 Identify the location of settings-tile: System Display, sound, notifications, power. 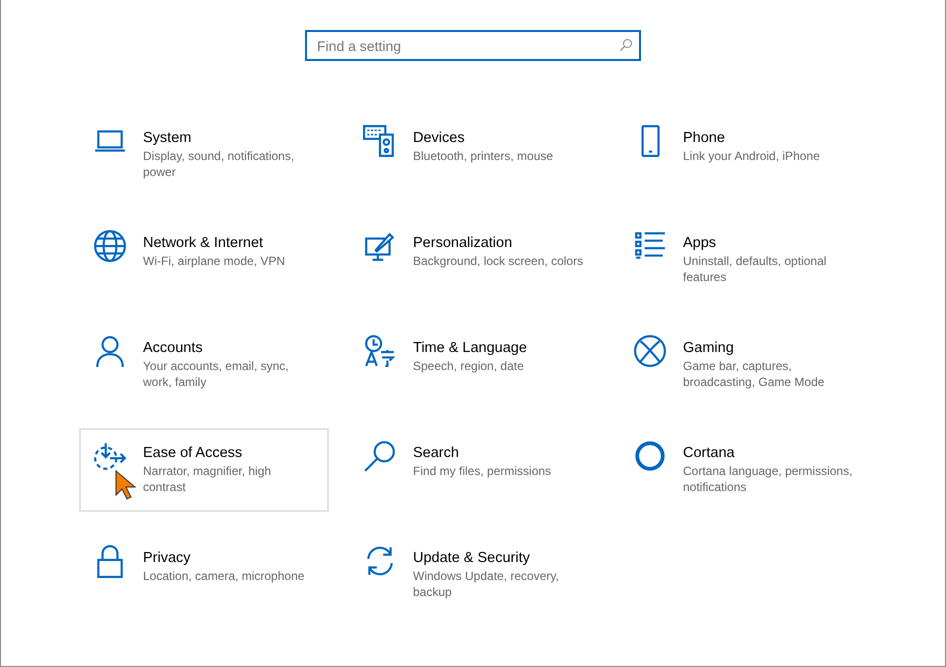
(204, 155).